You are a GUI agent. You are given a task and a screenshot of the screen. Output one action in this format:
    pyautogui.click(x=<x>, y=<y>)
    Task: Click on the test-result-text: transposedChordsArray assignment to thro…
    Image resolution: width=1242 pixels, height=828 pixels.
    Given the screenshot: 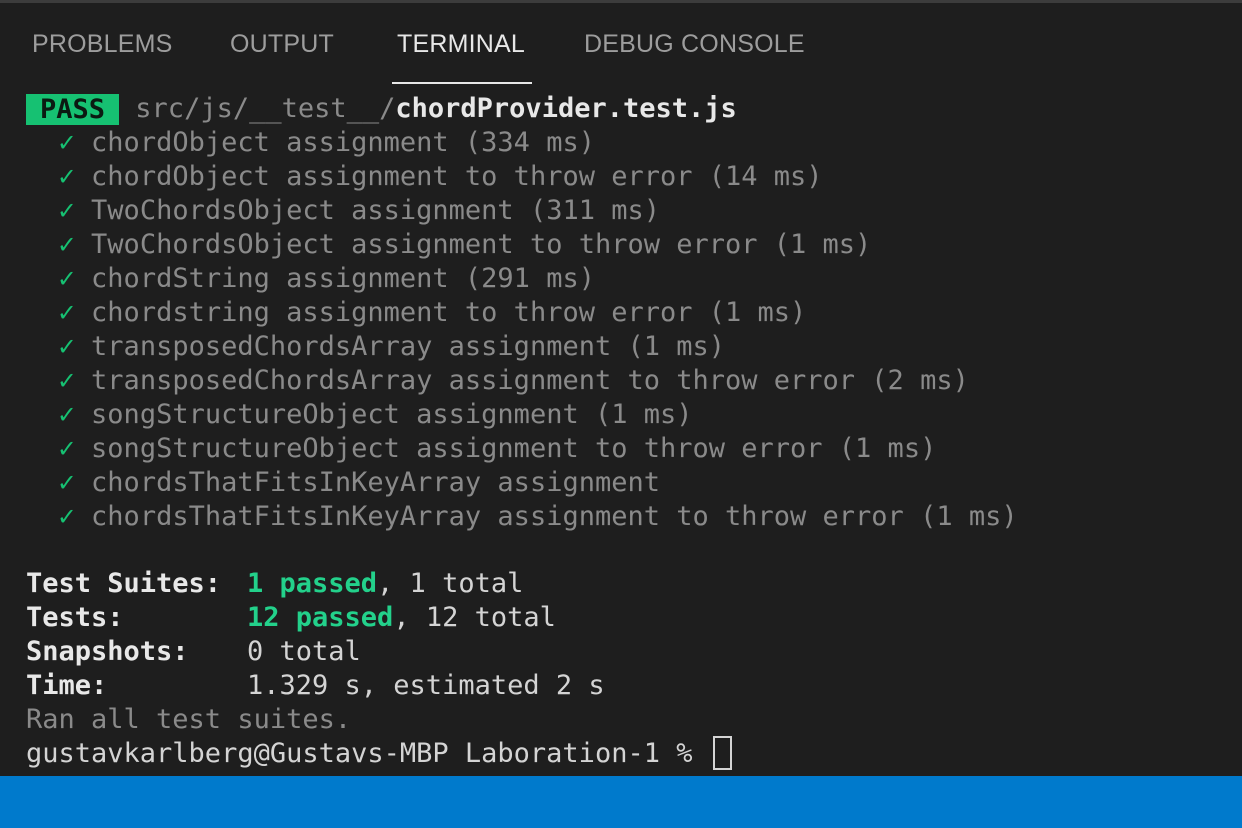 What is the action you would take?
    pyautogui.click(x=530, y=380)
    